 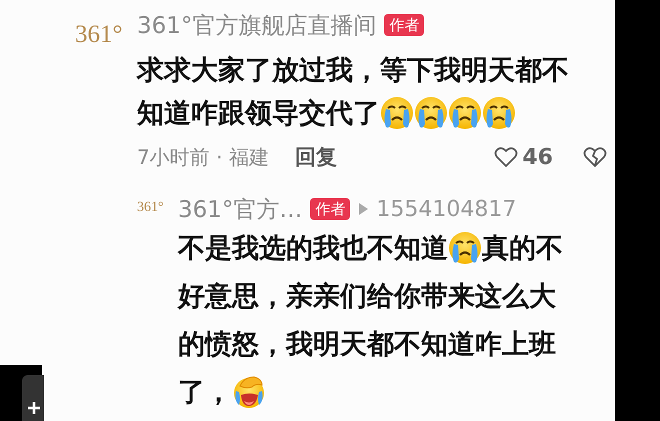 What do you see at coordinates (205, 393) in the screenshot?
I see `reply-text: 了，` at bounding box center [205, 393].